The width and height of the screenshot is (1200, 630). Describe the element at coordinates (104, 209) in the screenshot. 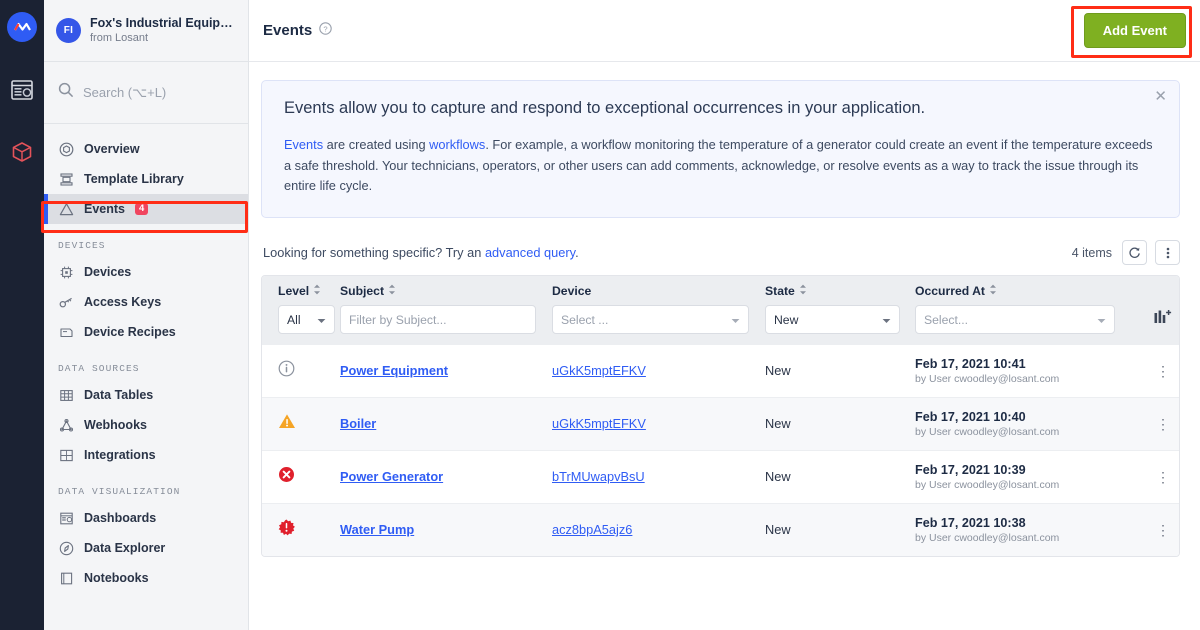

I see `sidebar-item-label: Events` at that location.